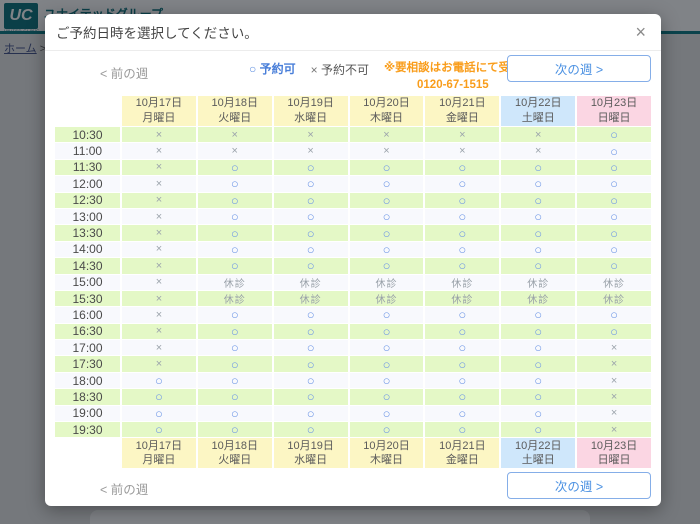 The image size is (700, 524). Describe the element at coordinates (579, 68) in the screenshot. I see `next-week-button: 次の週 >` at that location.